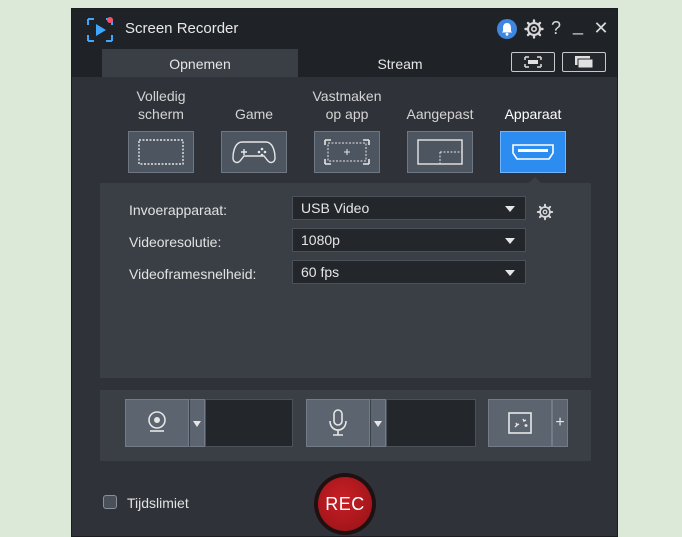  I want to click on tab-bar: Opnemen Stream, so click(344, 63).